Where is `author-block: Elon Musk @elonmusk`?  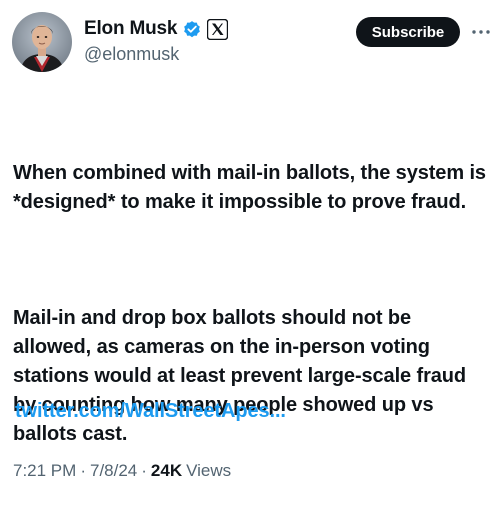
author-block: Elon Musk @elonmusk is located at coordinates (156, 40).